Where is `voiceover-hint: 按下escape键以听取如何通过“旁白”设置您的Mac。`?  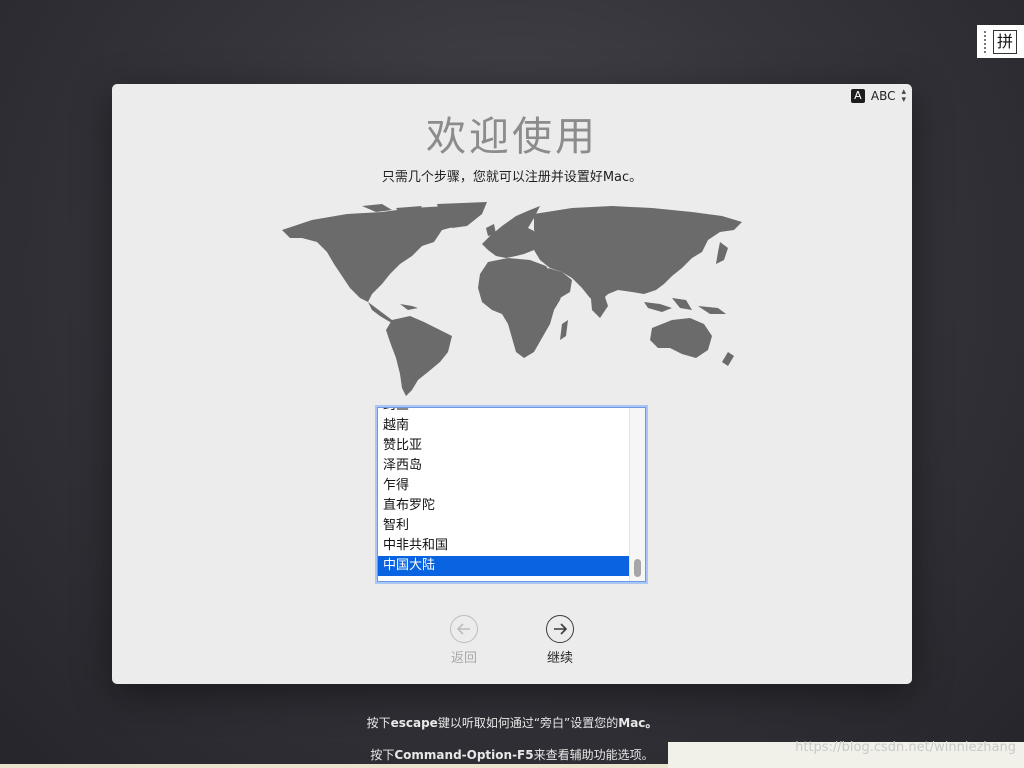 voiceover-hint: 按下escape键以听取如何通过“旁白”设置您的Mac。 is located at coordinates (512, 723).